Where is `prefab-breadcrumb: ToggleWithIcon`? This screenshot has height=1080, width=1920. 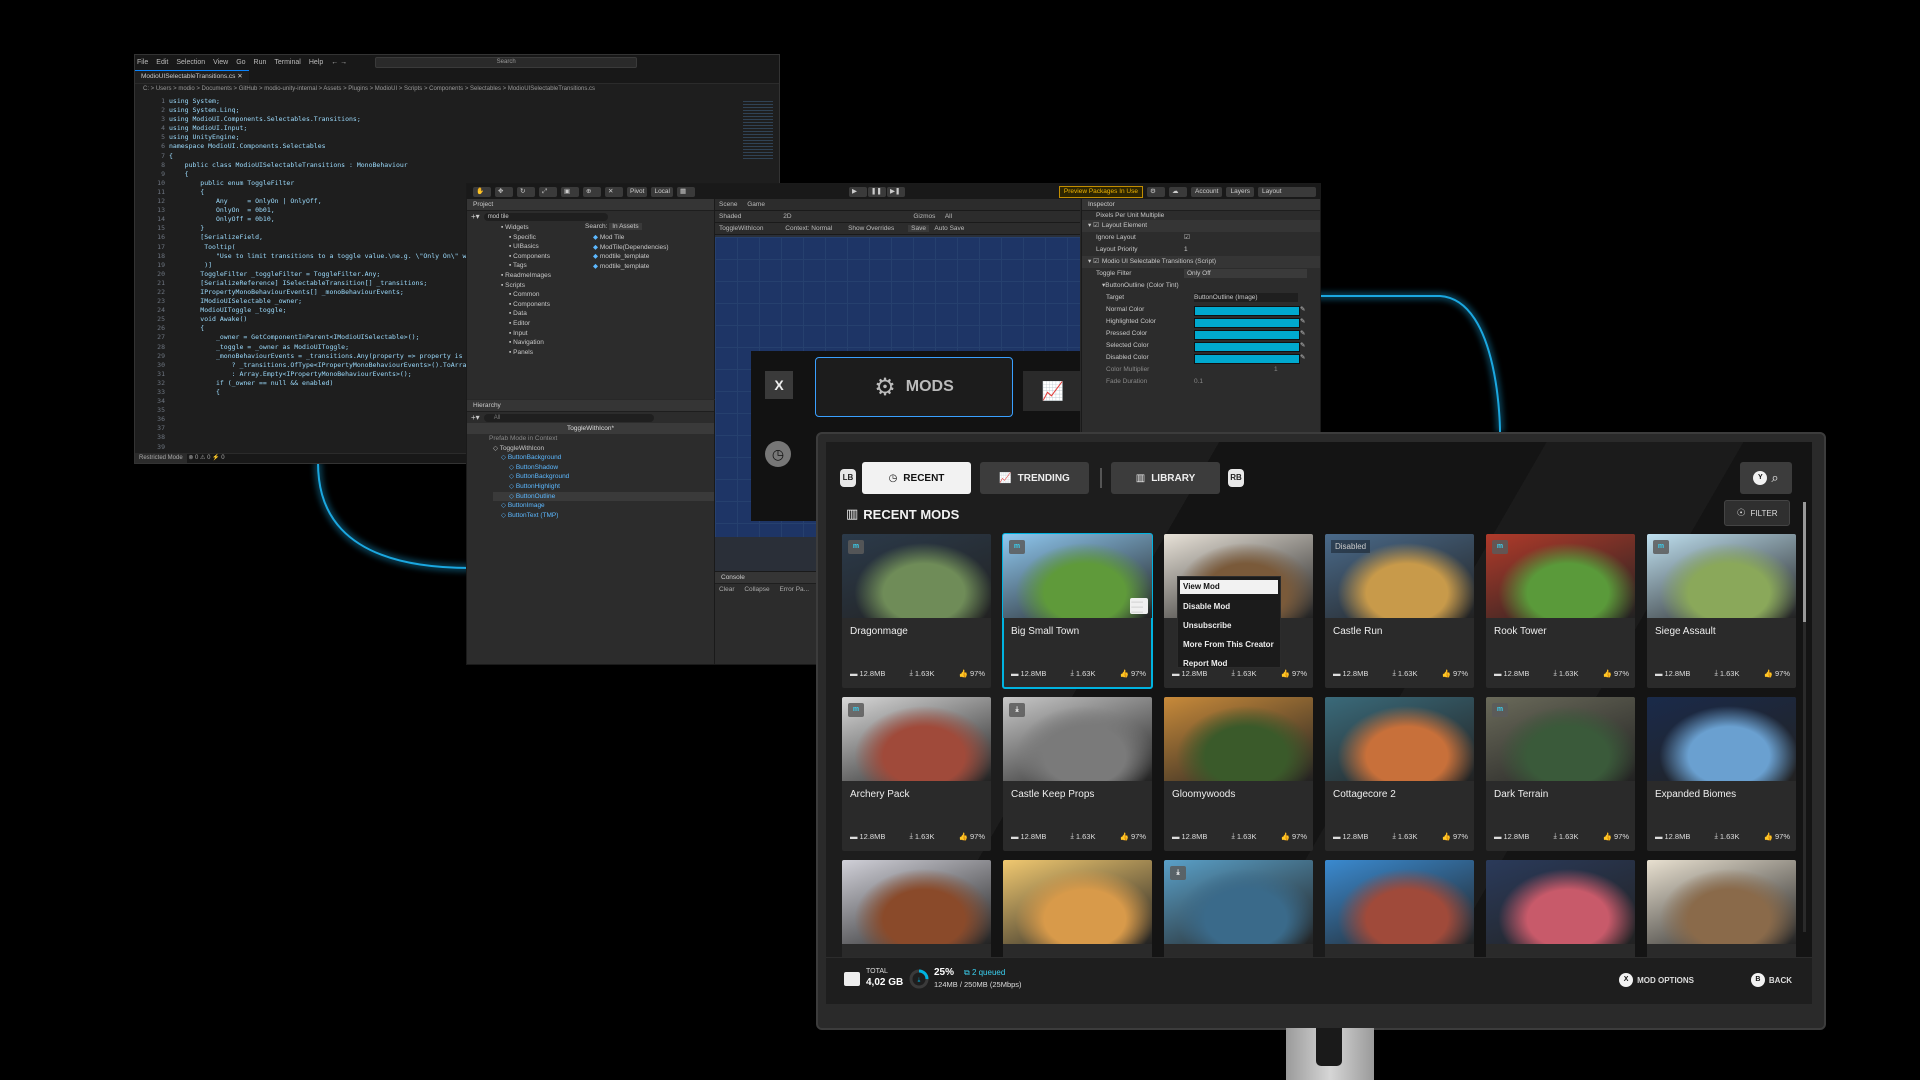
prefab-breadcrumb: ToggleWithIcon is located at coordinates (741, 228).